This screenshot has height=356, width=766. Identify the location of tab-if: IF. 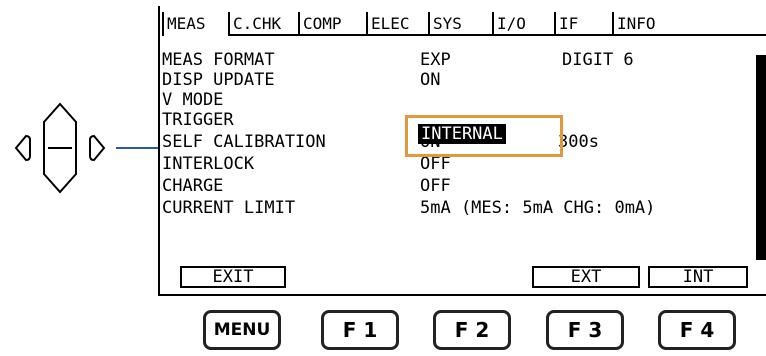
(583, 24).